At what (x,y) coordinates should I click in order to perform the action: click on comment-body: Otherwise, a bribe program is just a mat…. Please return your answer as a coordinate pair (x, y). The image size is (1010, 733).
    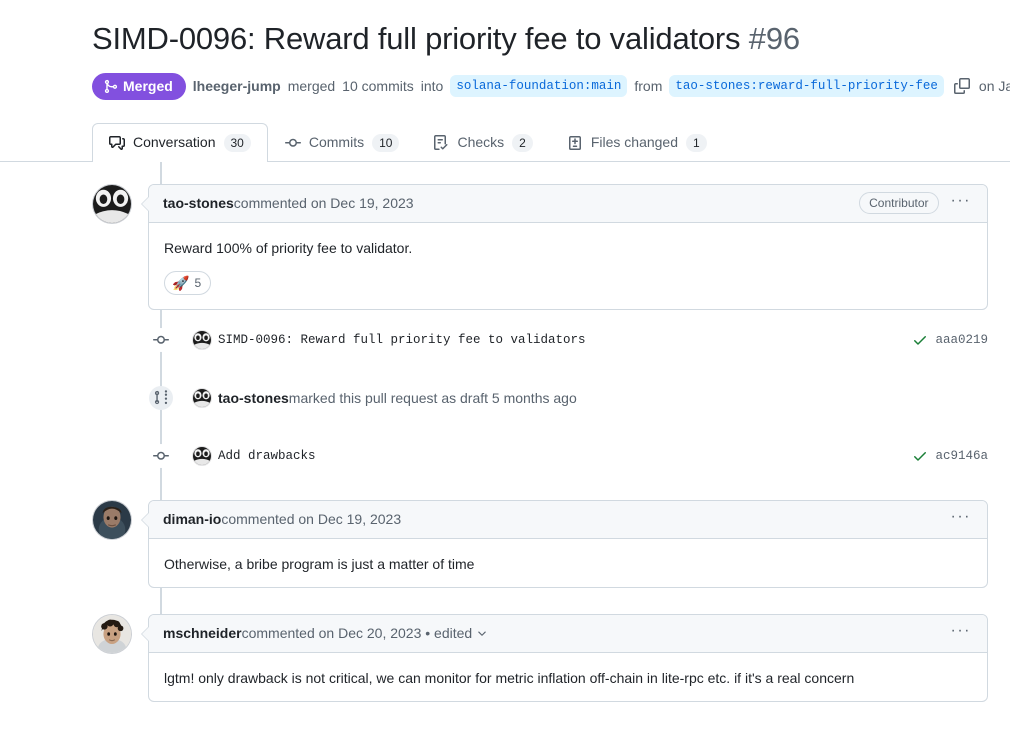
    Looking at the image, I should click on (319, 563).